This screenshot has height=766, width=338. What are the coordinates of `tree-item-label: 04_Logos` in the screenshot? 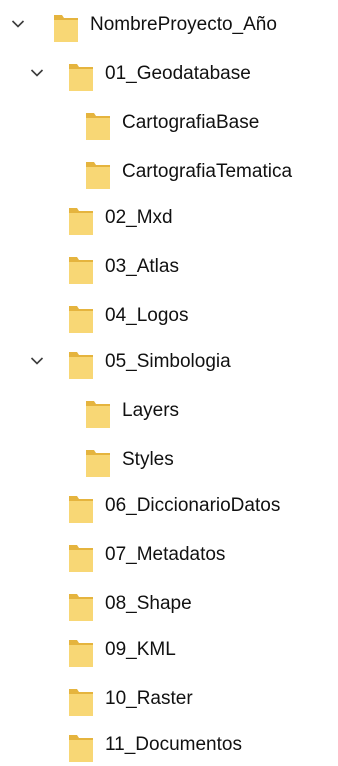 It's located at (147, 315).